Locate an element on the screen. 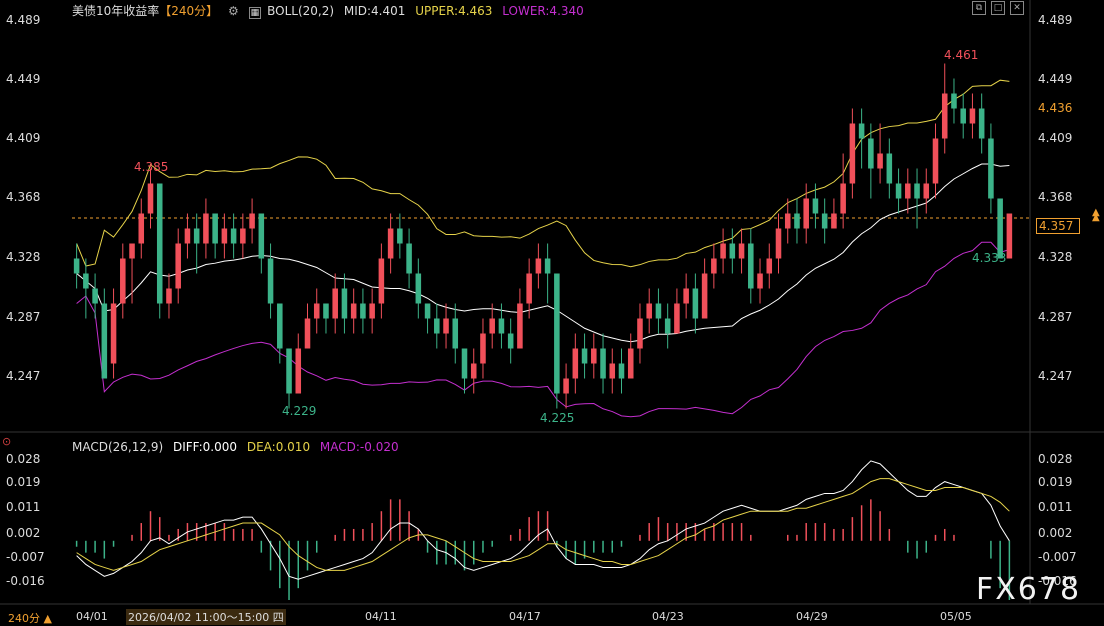  low-annotation: 4.225 is located at coordinates (557, 418).